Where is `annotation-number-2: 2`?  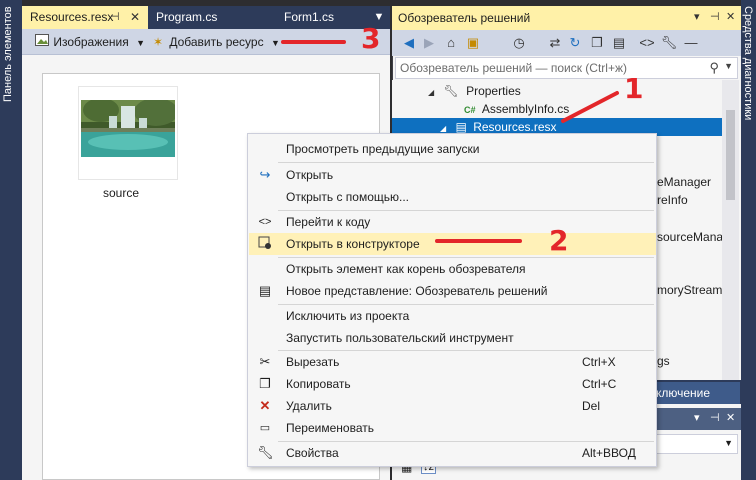 annotation-number-2: 2 is located at coordinates (559, 240).